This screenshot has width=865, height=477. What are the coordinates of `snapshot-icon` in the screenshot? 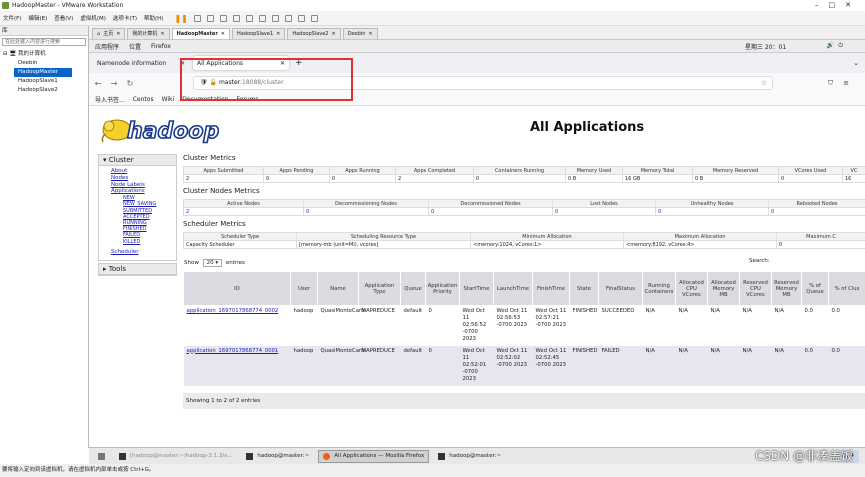 It's located at (210, 18).